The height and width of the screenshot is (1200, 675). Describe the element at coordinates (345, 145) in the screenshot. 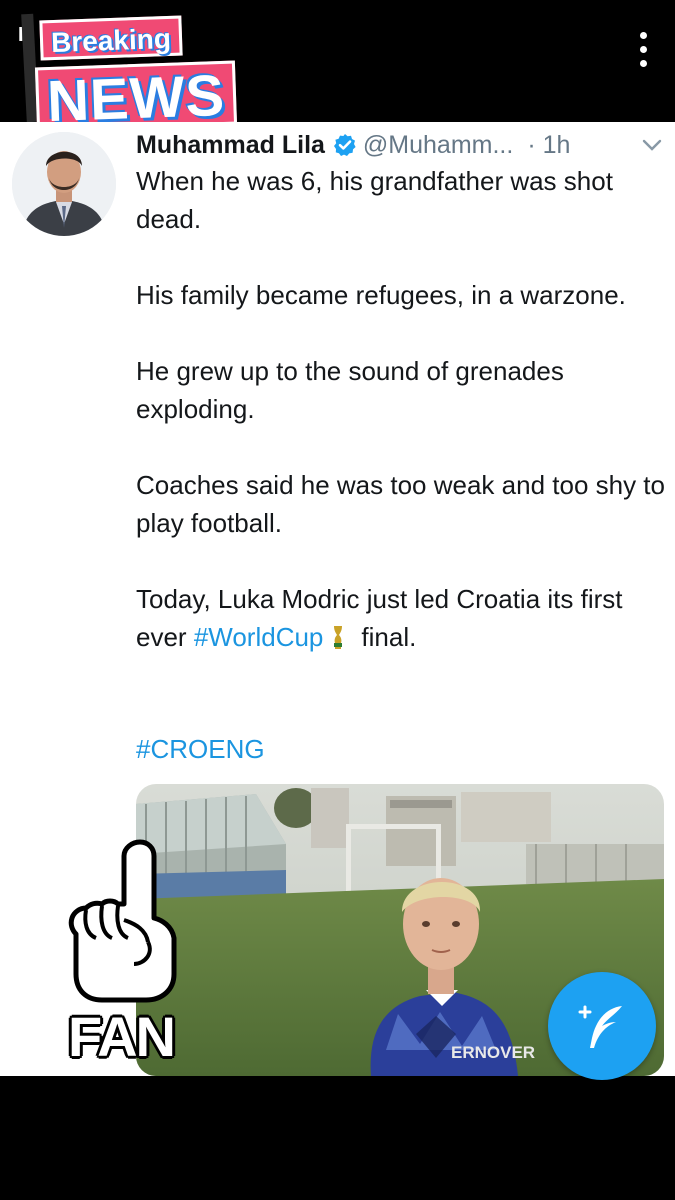

I see `verified-badge-icon` at that location.